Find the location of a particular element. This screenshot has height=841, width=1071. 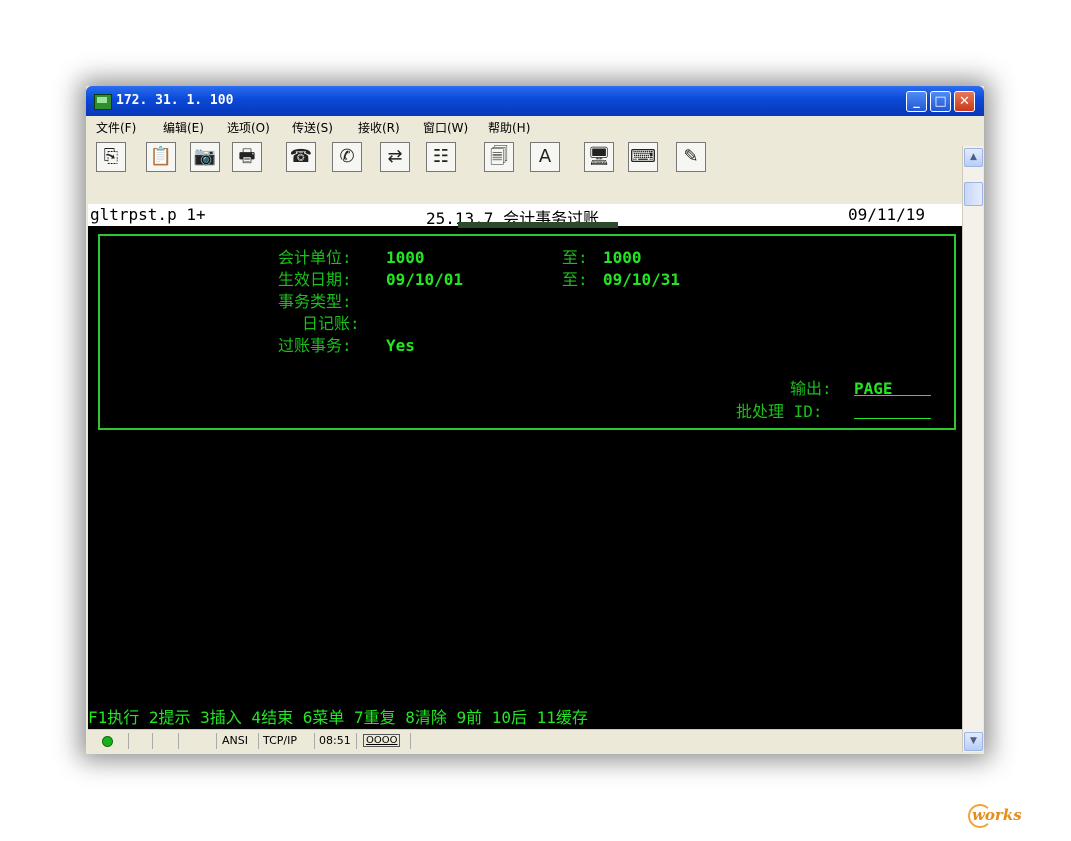

screen-artifact is located at coordinates (538, 225).